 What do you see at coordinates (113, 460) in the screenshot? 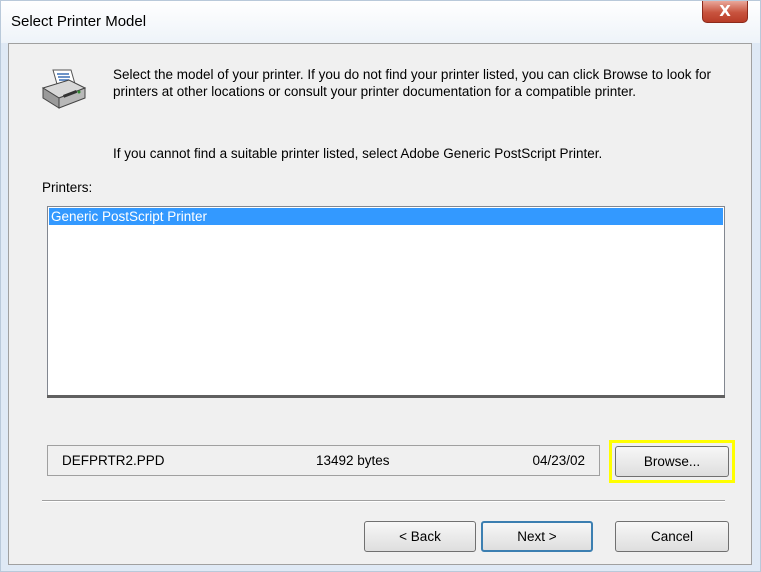
I see `file-name: DEFPRTR2.PPD` at bounding box center [113, 460].